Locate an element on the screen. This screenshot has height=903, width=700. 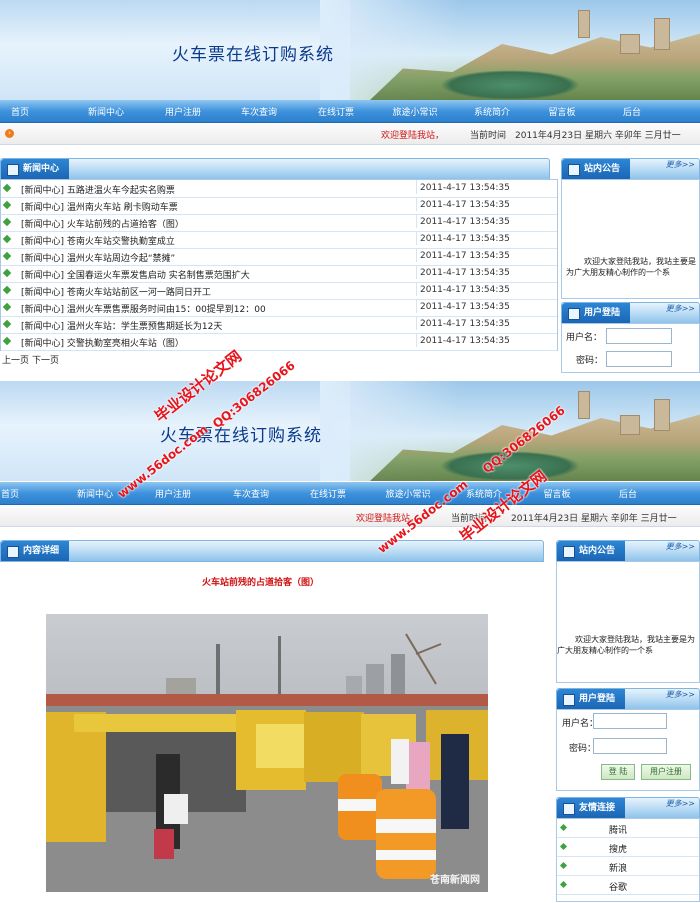
list-item: [新闻中心] 五路进温火车今起实名购票 2011-4-17 13:54:35 is located at coordinates (279, 189).